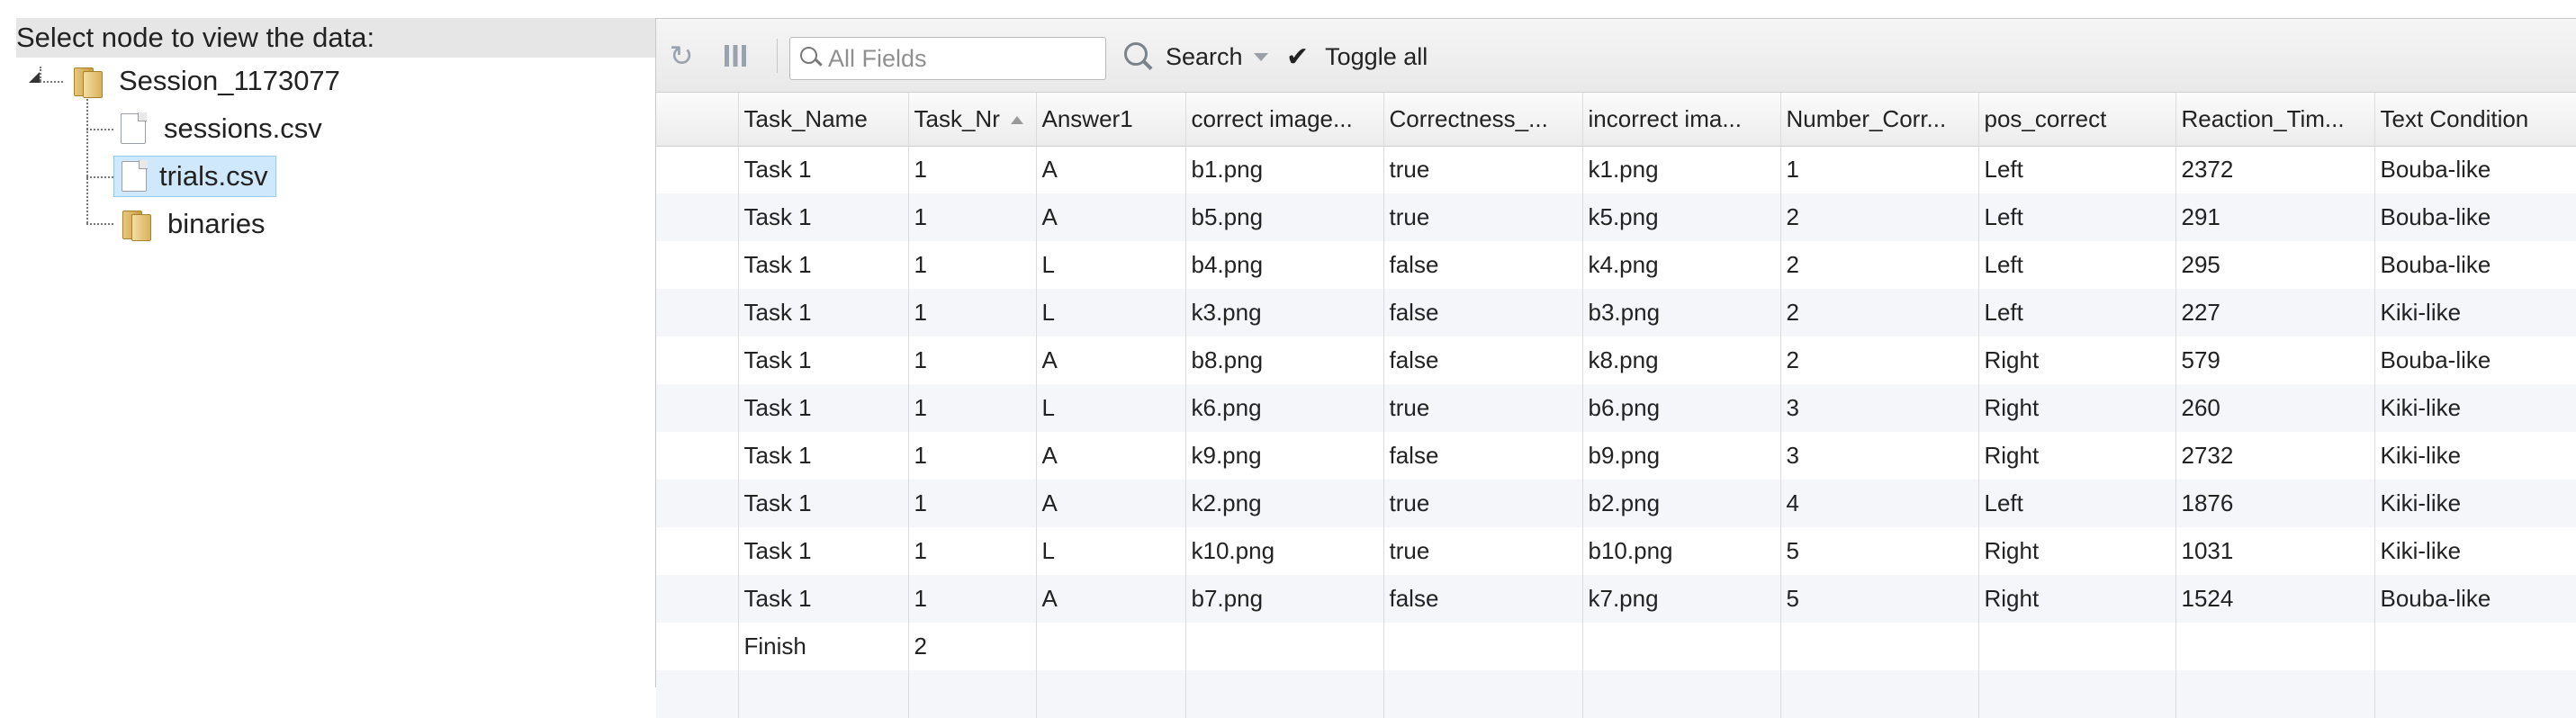 The height and width of the screenshot is (718, 2576). What do you see at coordinates (1681, 313) in the screenshot?
I see `table-cell: b3.png` at bounding box center [1681, 313].